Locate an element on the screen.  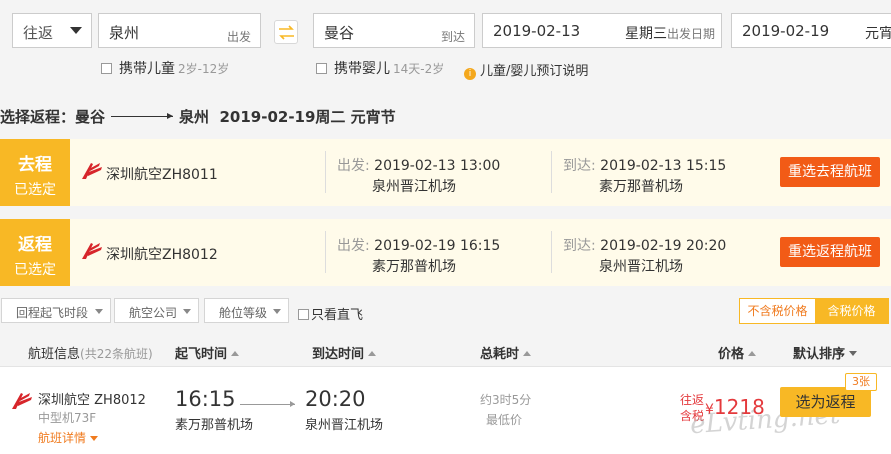
infant-age: 14天-2岁 is located at coordinates (419, 69).